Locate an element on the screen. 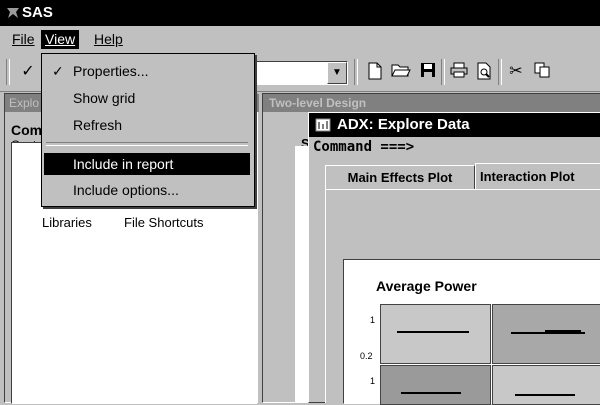 The width and height of the screenshot is (600, 405). cut-icon: ✂ is located at coordinates (516, 72).